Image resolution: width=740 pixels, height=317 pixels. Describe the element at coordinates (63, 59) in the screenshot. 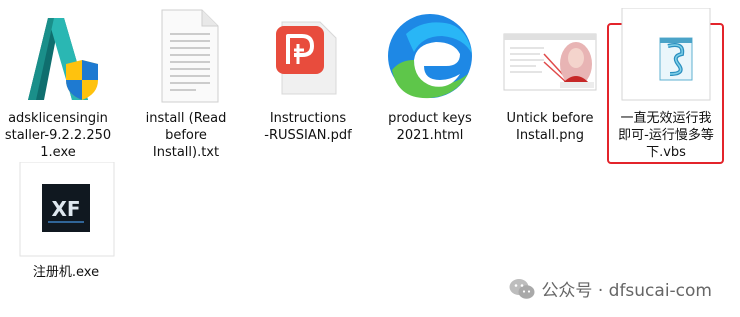

I see `autodesk-installer-icon` at that location.